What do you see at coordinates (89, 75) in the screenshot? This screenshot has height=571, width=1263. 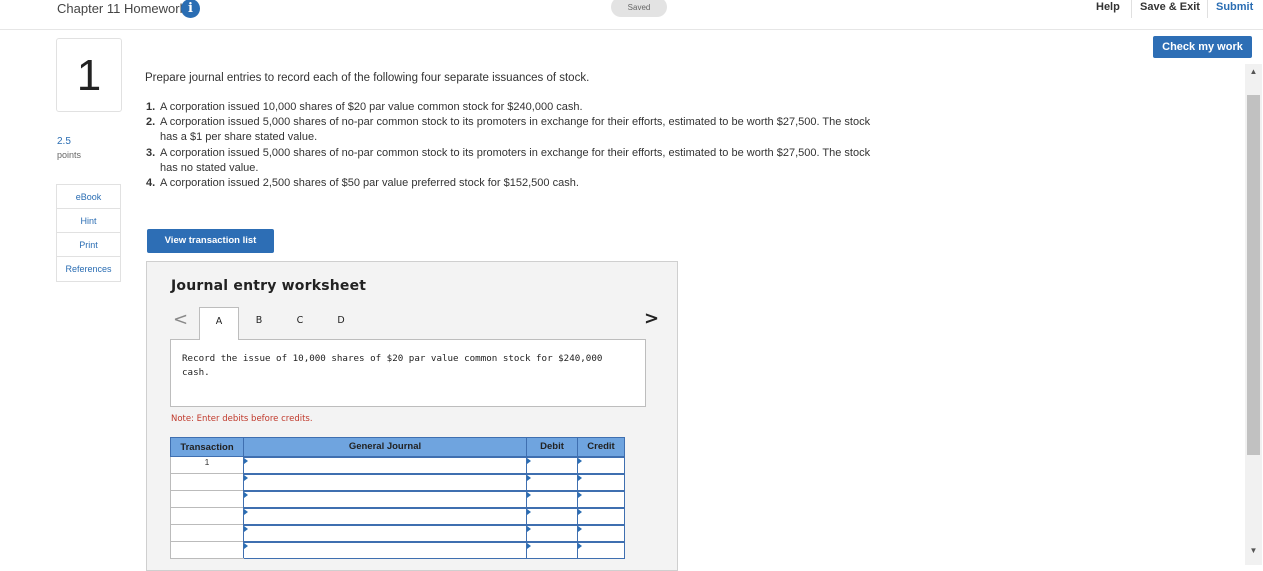 I see `question-number: 1` at bounding box center [89, 75].